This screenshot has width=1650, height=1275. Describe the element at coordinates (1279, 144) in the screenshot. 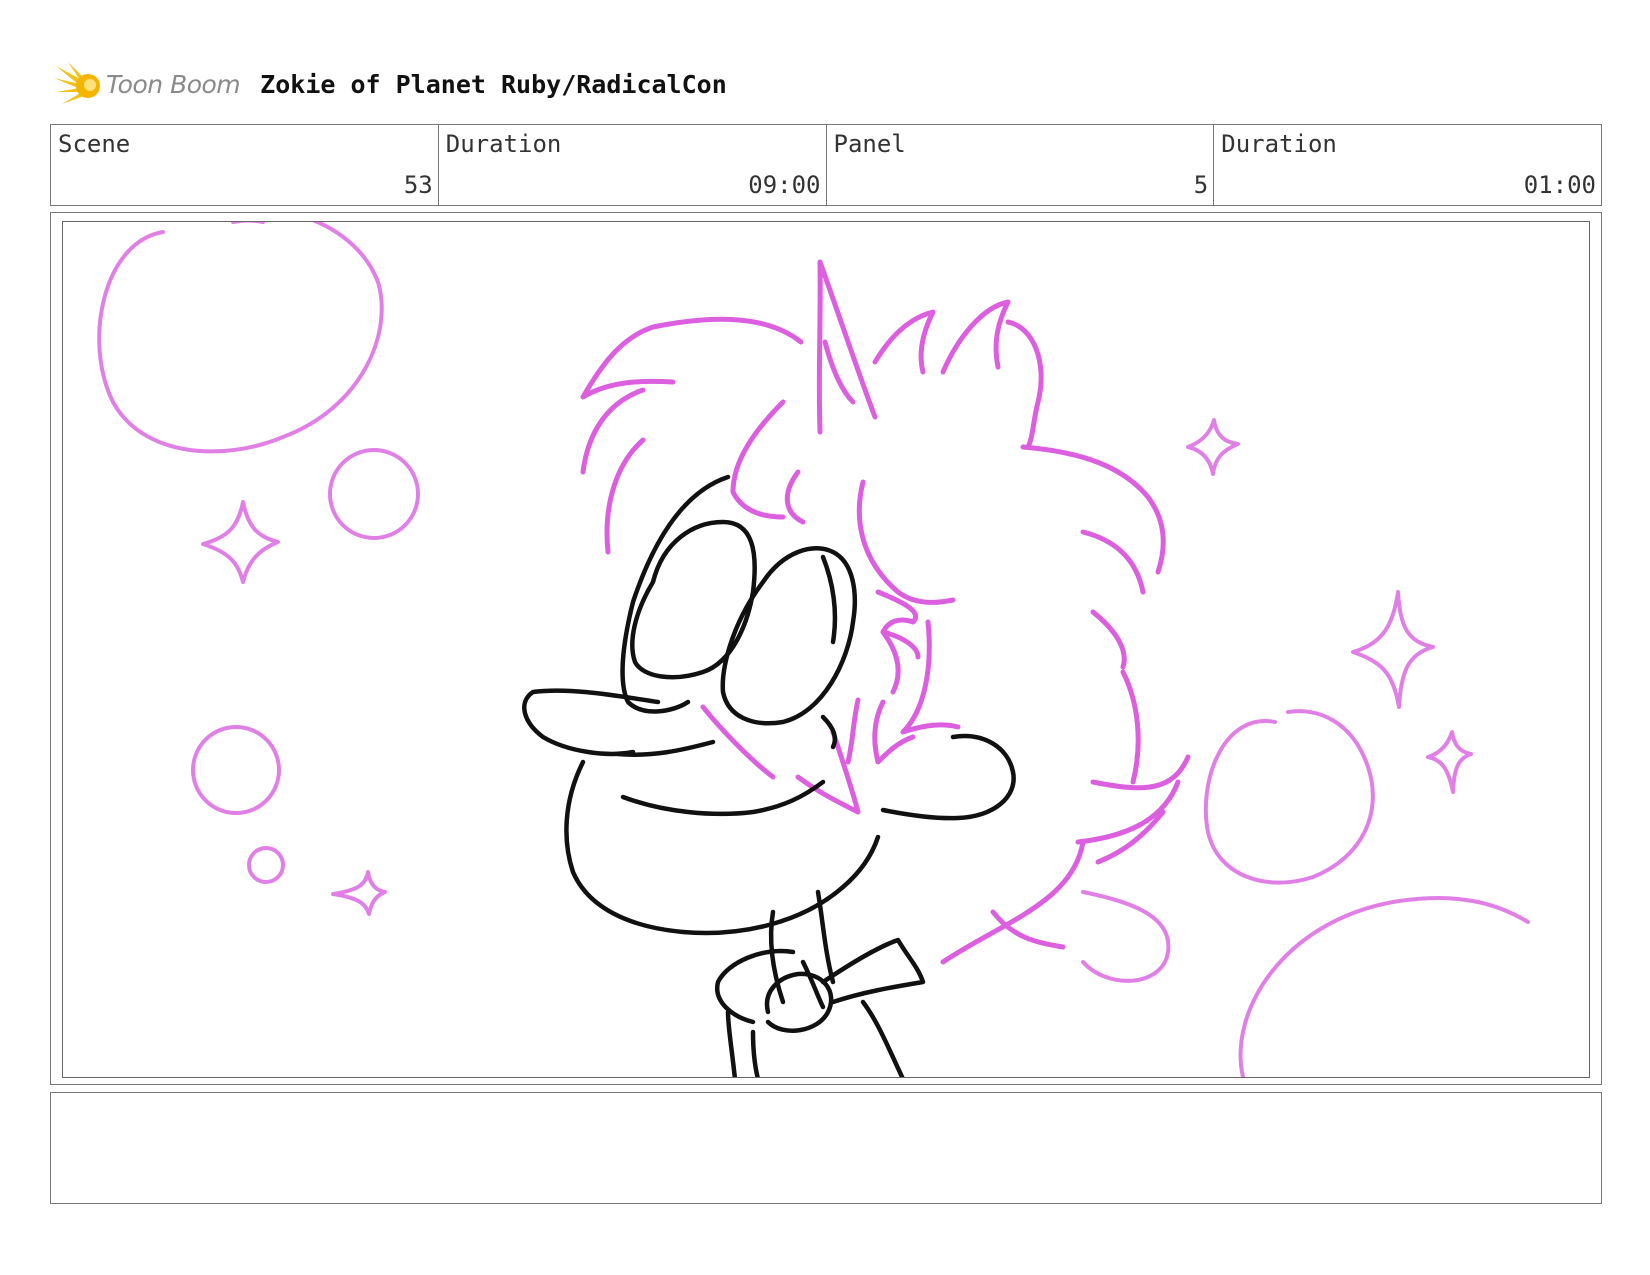

I see `panel-duration-label: Duration` at that location.